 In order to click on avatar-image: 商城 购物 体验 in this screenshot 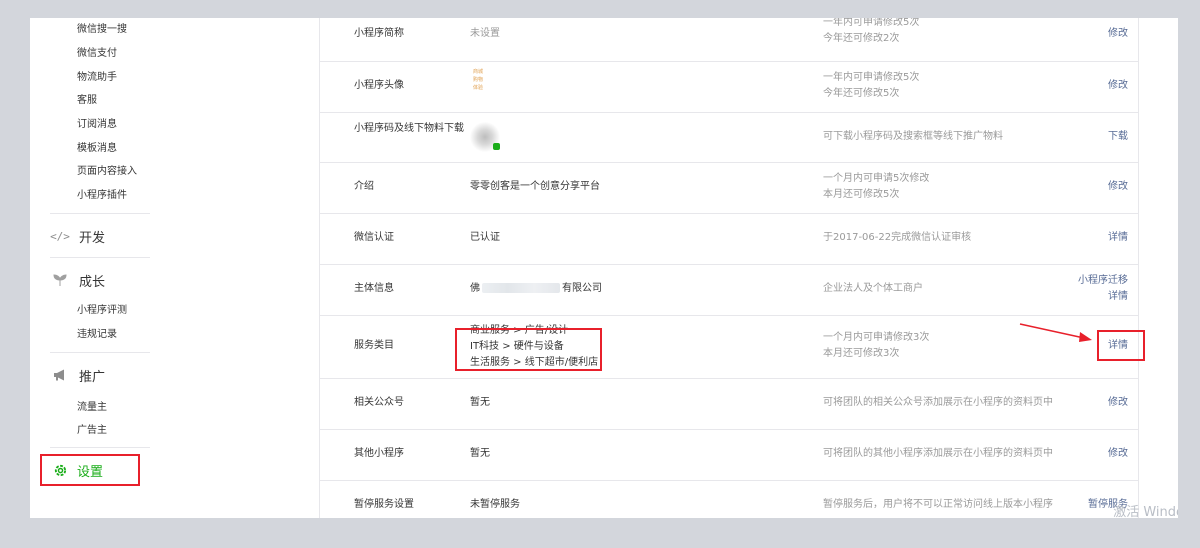, I will do `click(478, 80)`.